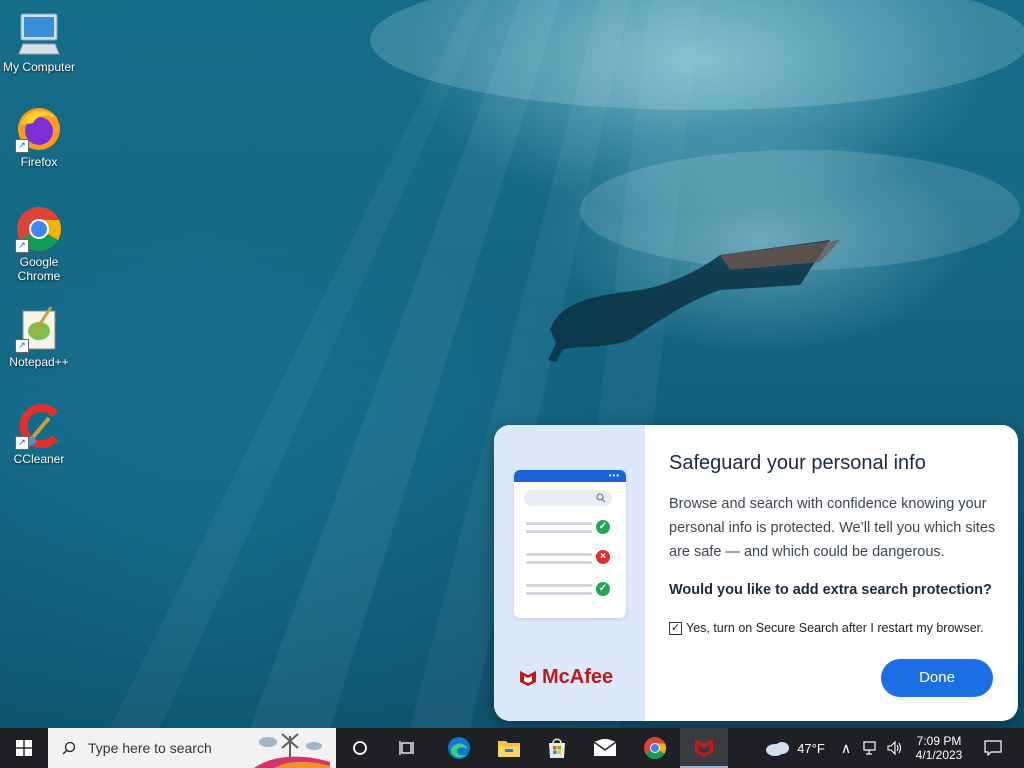  I want to click on speaker-icon, so click(894, 748).